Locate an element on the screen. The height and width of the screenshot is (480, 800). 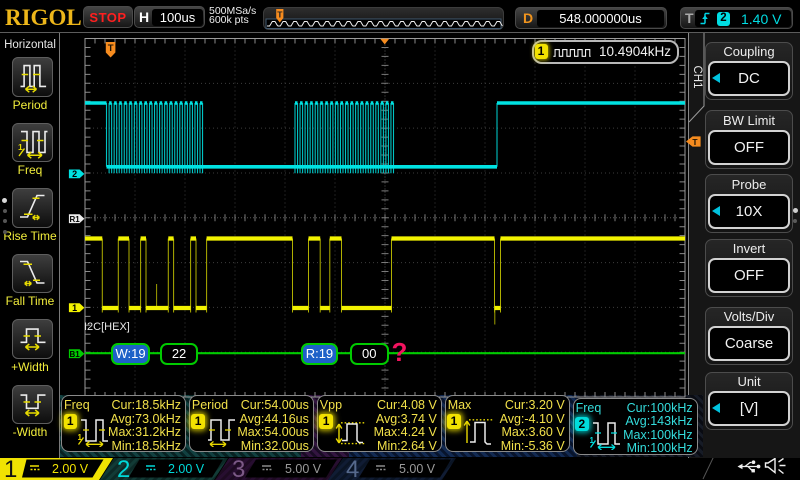
svg-text: R1 is located at coordinates (74, 219).